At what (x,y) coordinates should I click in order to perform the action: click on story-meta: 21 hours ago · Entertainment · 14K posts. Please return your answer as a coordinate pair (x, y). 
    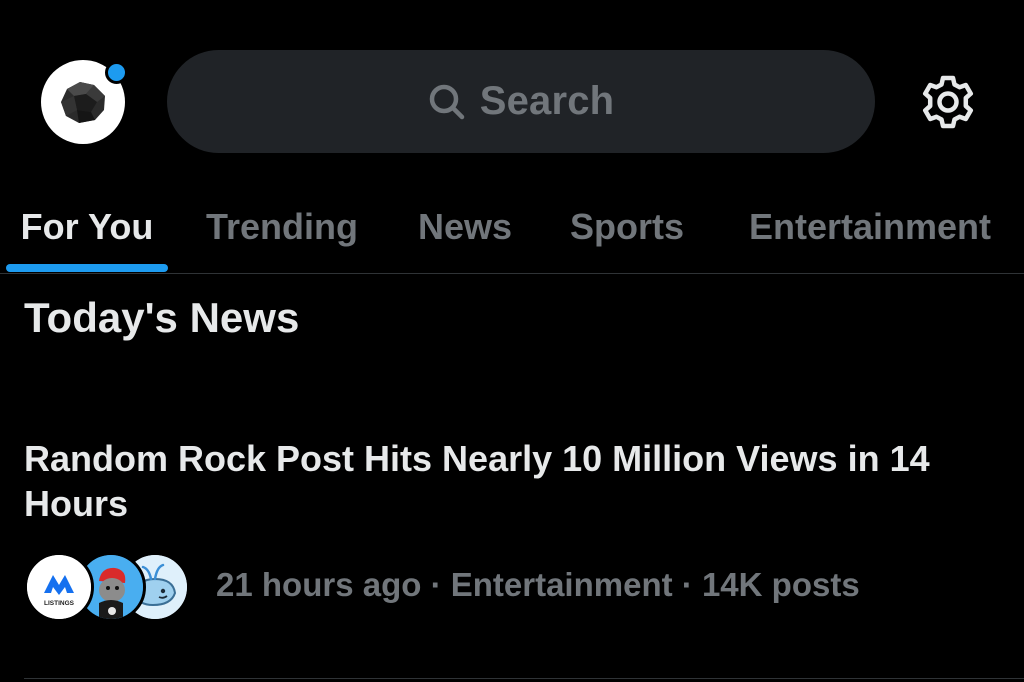
    Looking at the image, I should click on (538, 585).